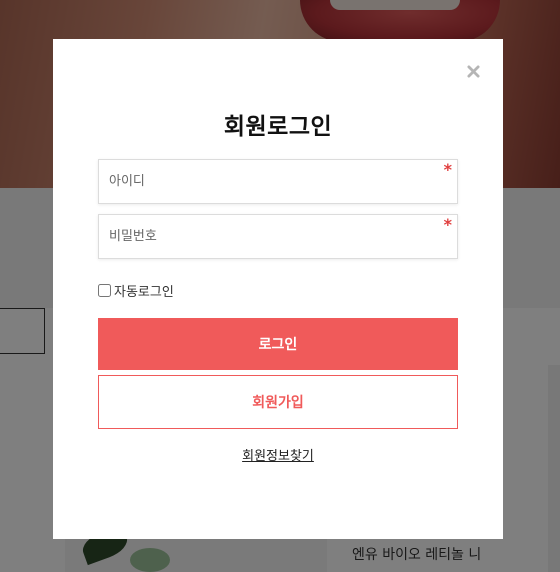 This screenshot has height=572, width=560. I want to click on join-button: 회원가입, so click(278, 402).